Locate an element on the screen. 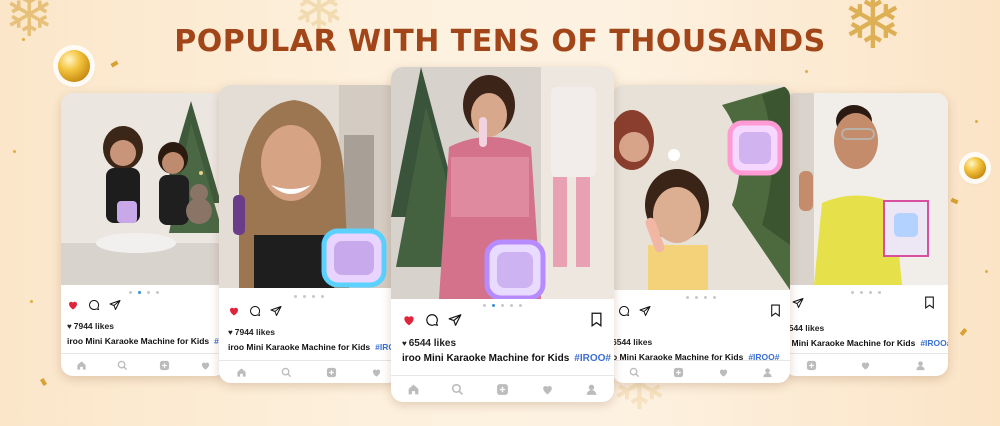  banner-title: POPULAR WITH TENS OF THOUSANDS is located at coordinates (500, 41).